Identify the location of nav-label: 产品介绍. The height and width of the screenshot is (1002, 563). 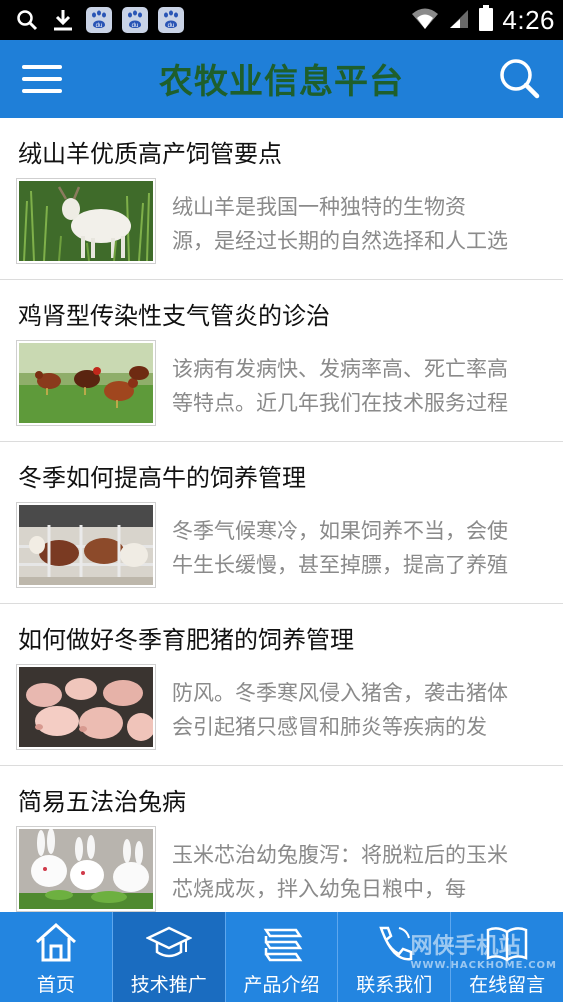
(281, 985).